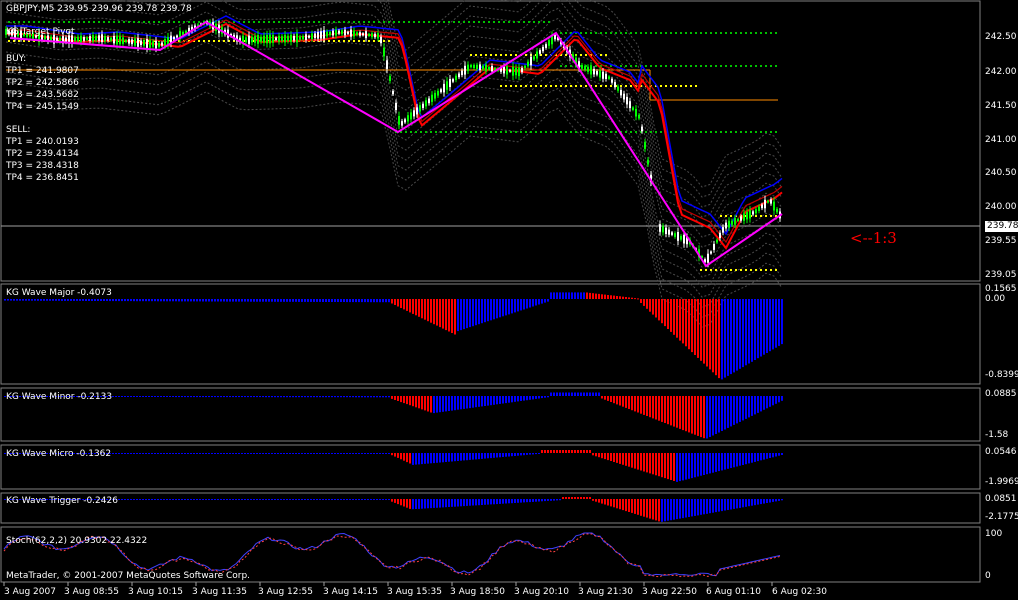 This screenshot has width=1018, height=600. I want to click on panel-bottom-value: -0.8399, so click(1001, 375).